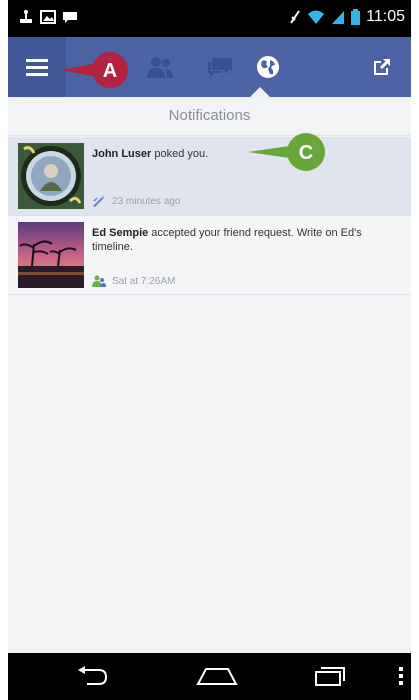 This screenshot has height=700, width=419. I want to click on signal-off-icon, so click(295, 17).